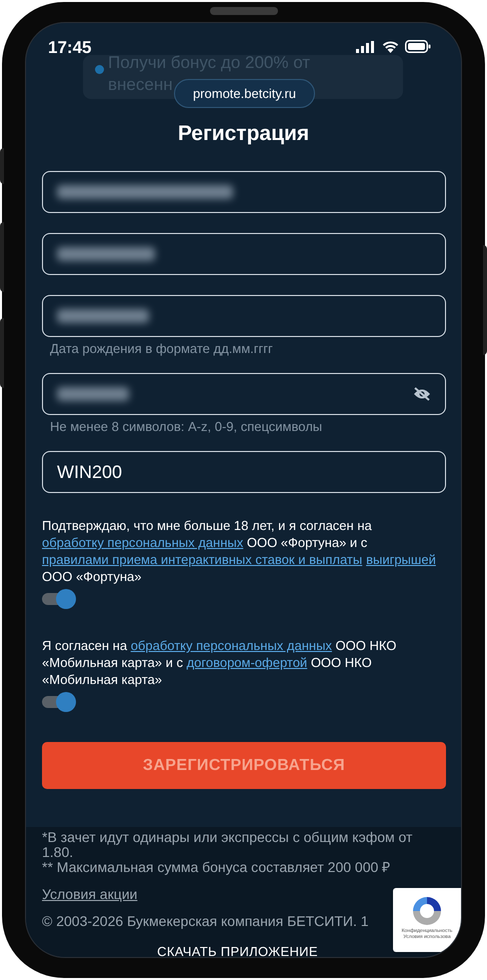 This screenshot has width=487, height=980. What do you see at coordinates (244, 93) in the screenshot?
I see `url-bar: promote.betcity.ru` at bounding box center [244, 93].